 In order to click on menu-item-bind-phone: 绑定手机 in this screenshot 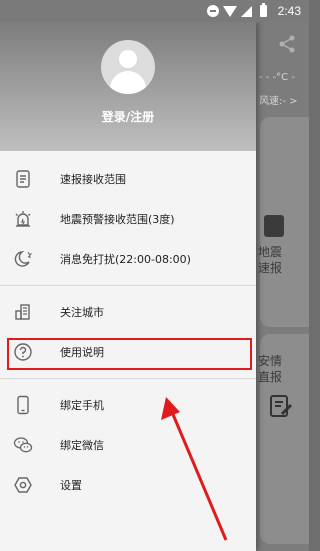, I will do `click(128, 405)`.